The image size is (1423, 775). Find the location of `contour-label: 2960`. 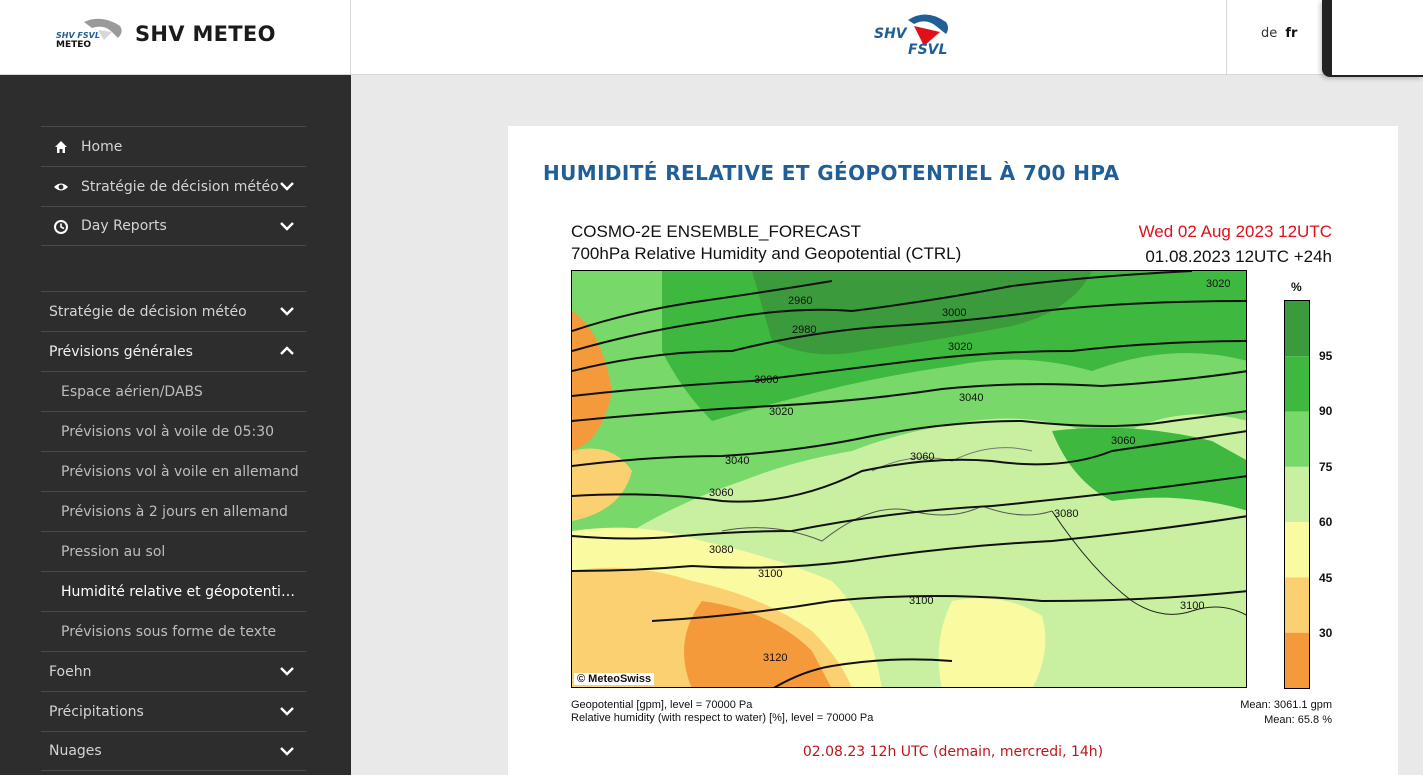

contour-label: 2960 is located at coordinates (800, 301).